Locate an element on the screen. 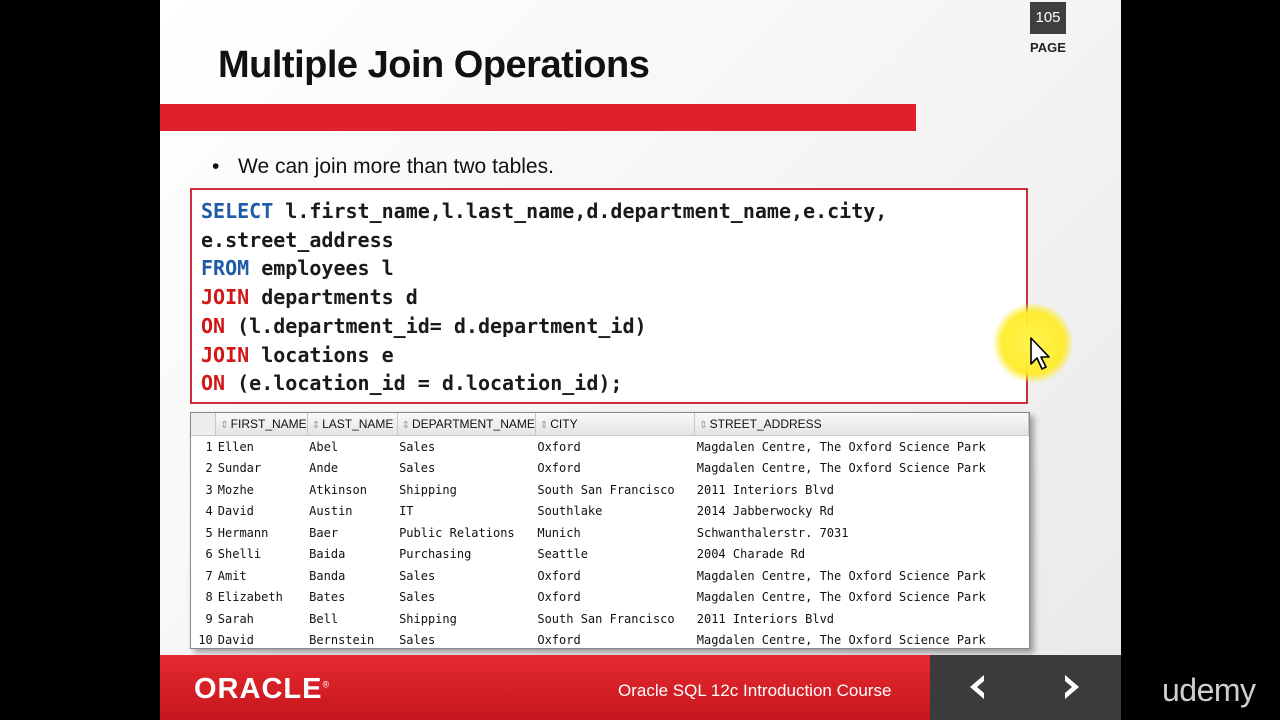  table-cell: Bernstein is located at coordinates (352, 639).